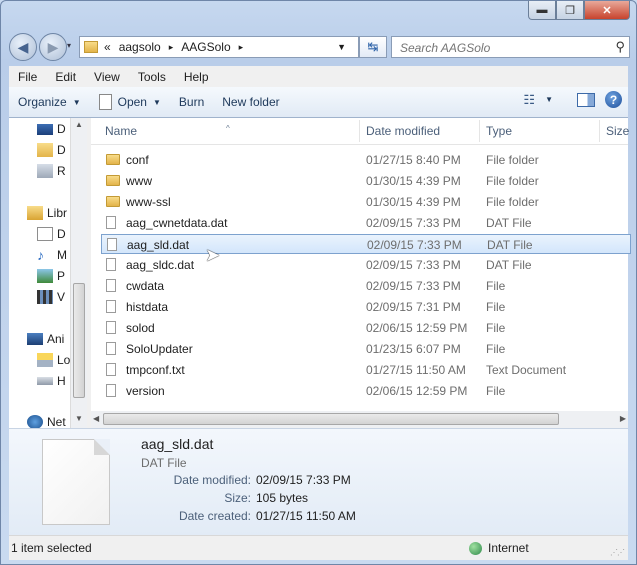 The height and width of the screenshot is (565, 637). What do you see at coordinates (369, 328) in the screenshot?
I see `file-row: solod 02/06/15 12:59 PM File` at bounding box center [369, 328].